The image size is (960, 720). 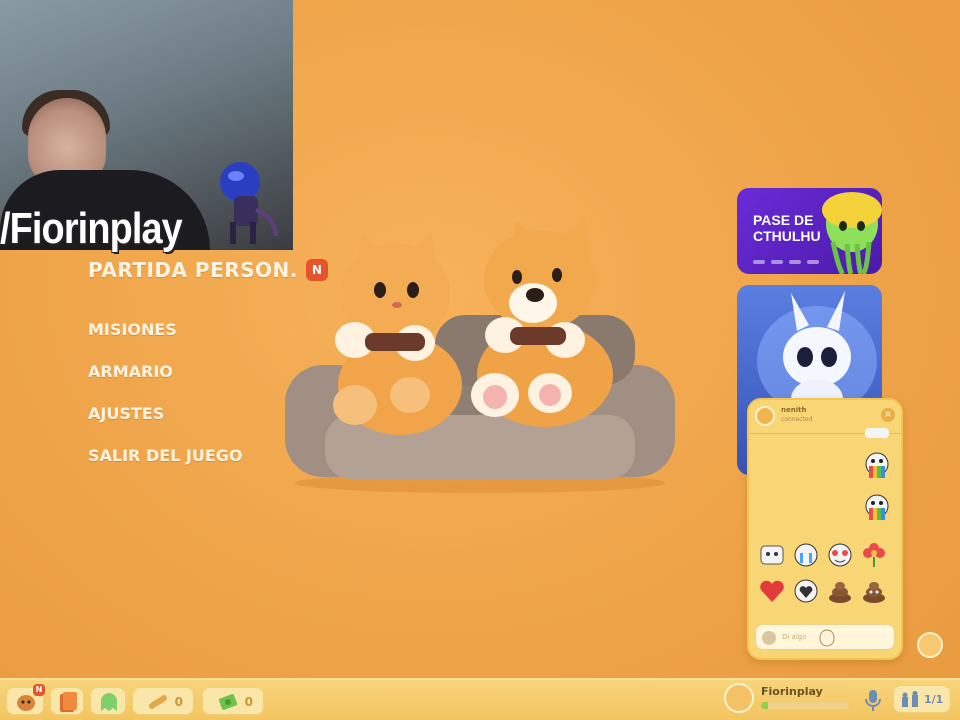 What do you see at coordinates (840, 555) in the screenshot?
I see `heart-eyes-emote-icon` at bounding box center [840, 555].